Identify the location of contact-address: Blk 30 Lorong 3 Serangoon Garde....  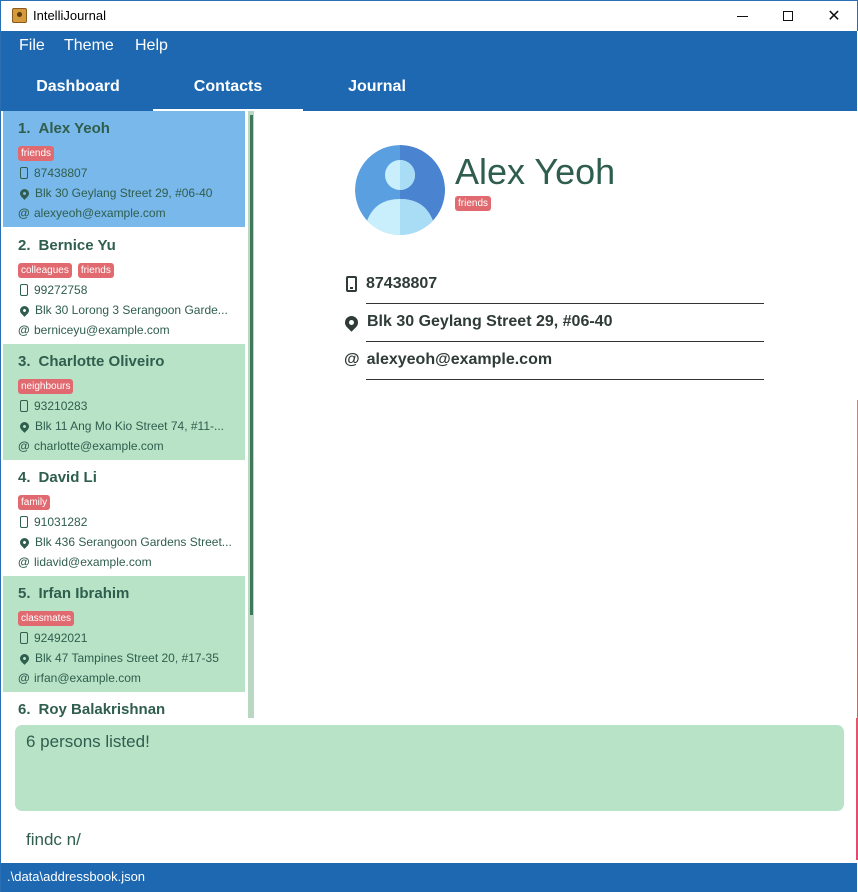
(129, 310).